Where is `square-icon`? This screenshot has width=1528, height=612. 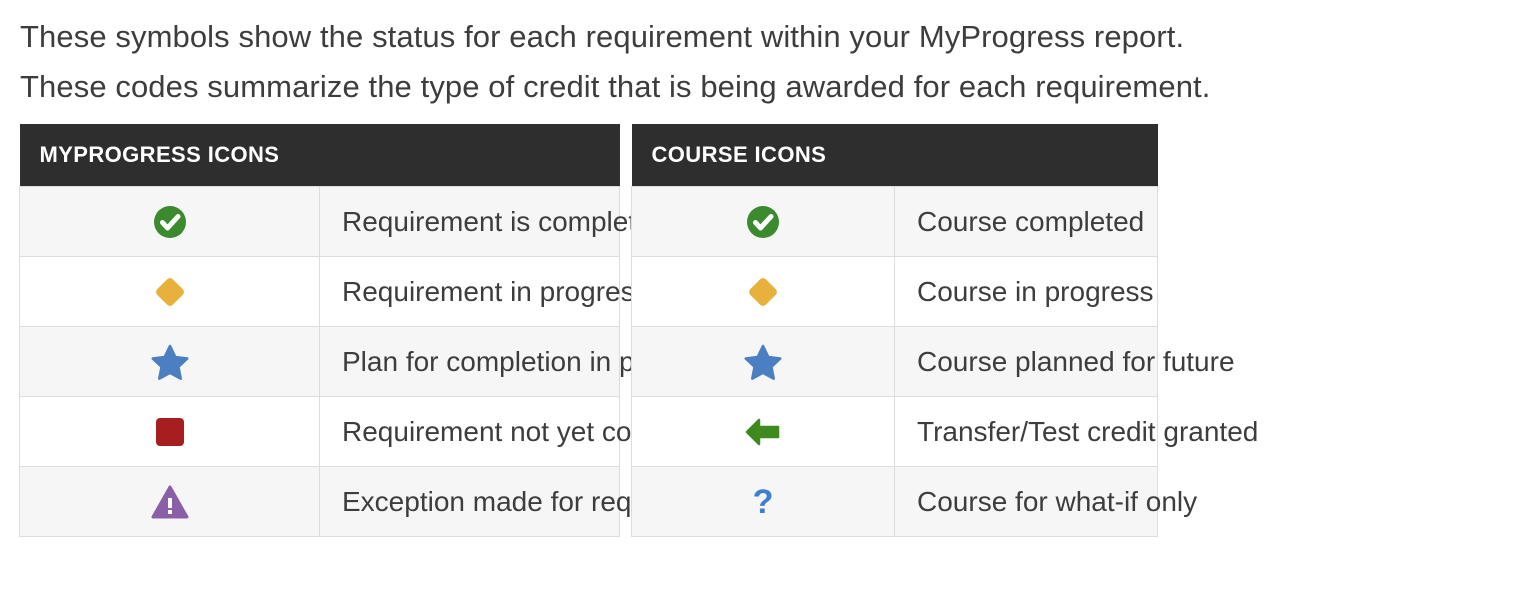
square-icon is located at coordinates (170, 432).